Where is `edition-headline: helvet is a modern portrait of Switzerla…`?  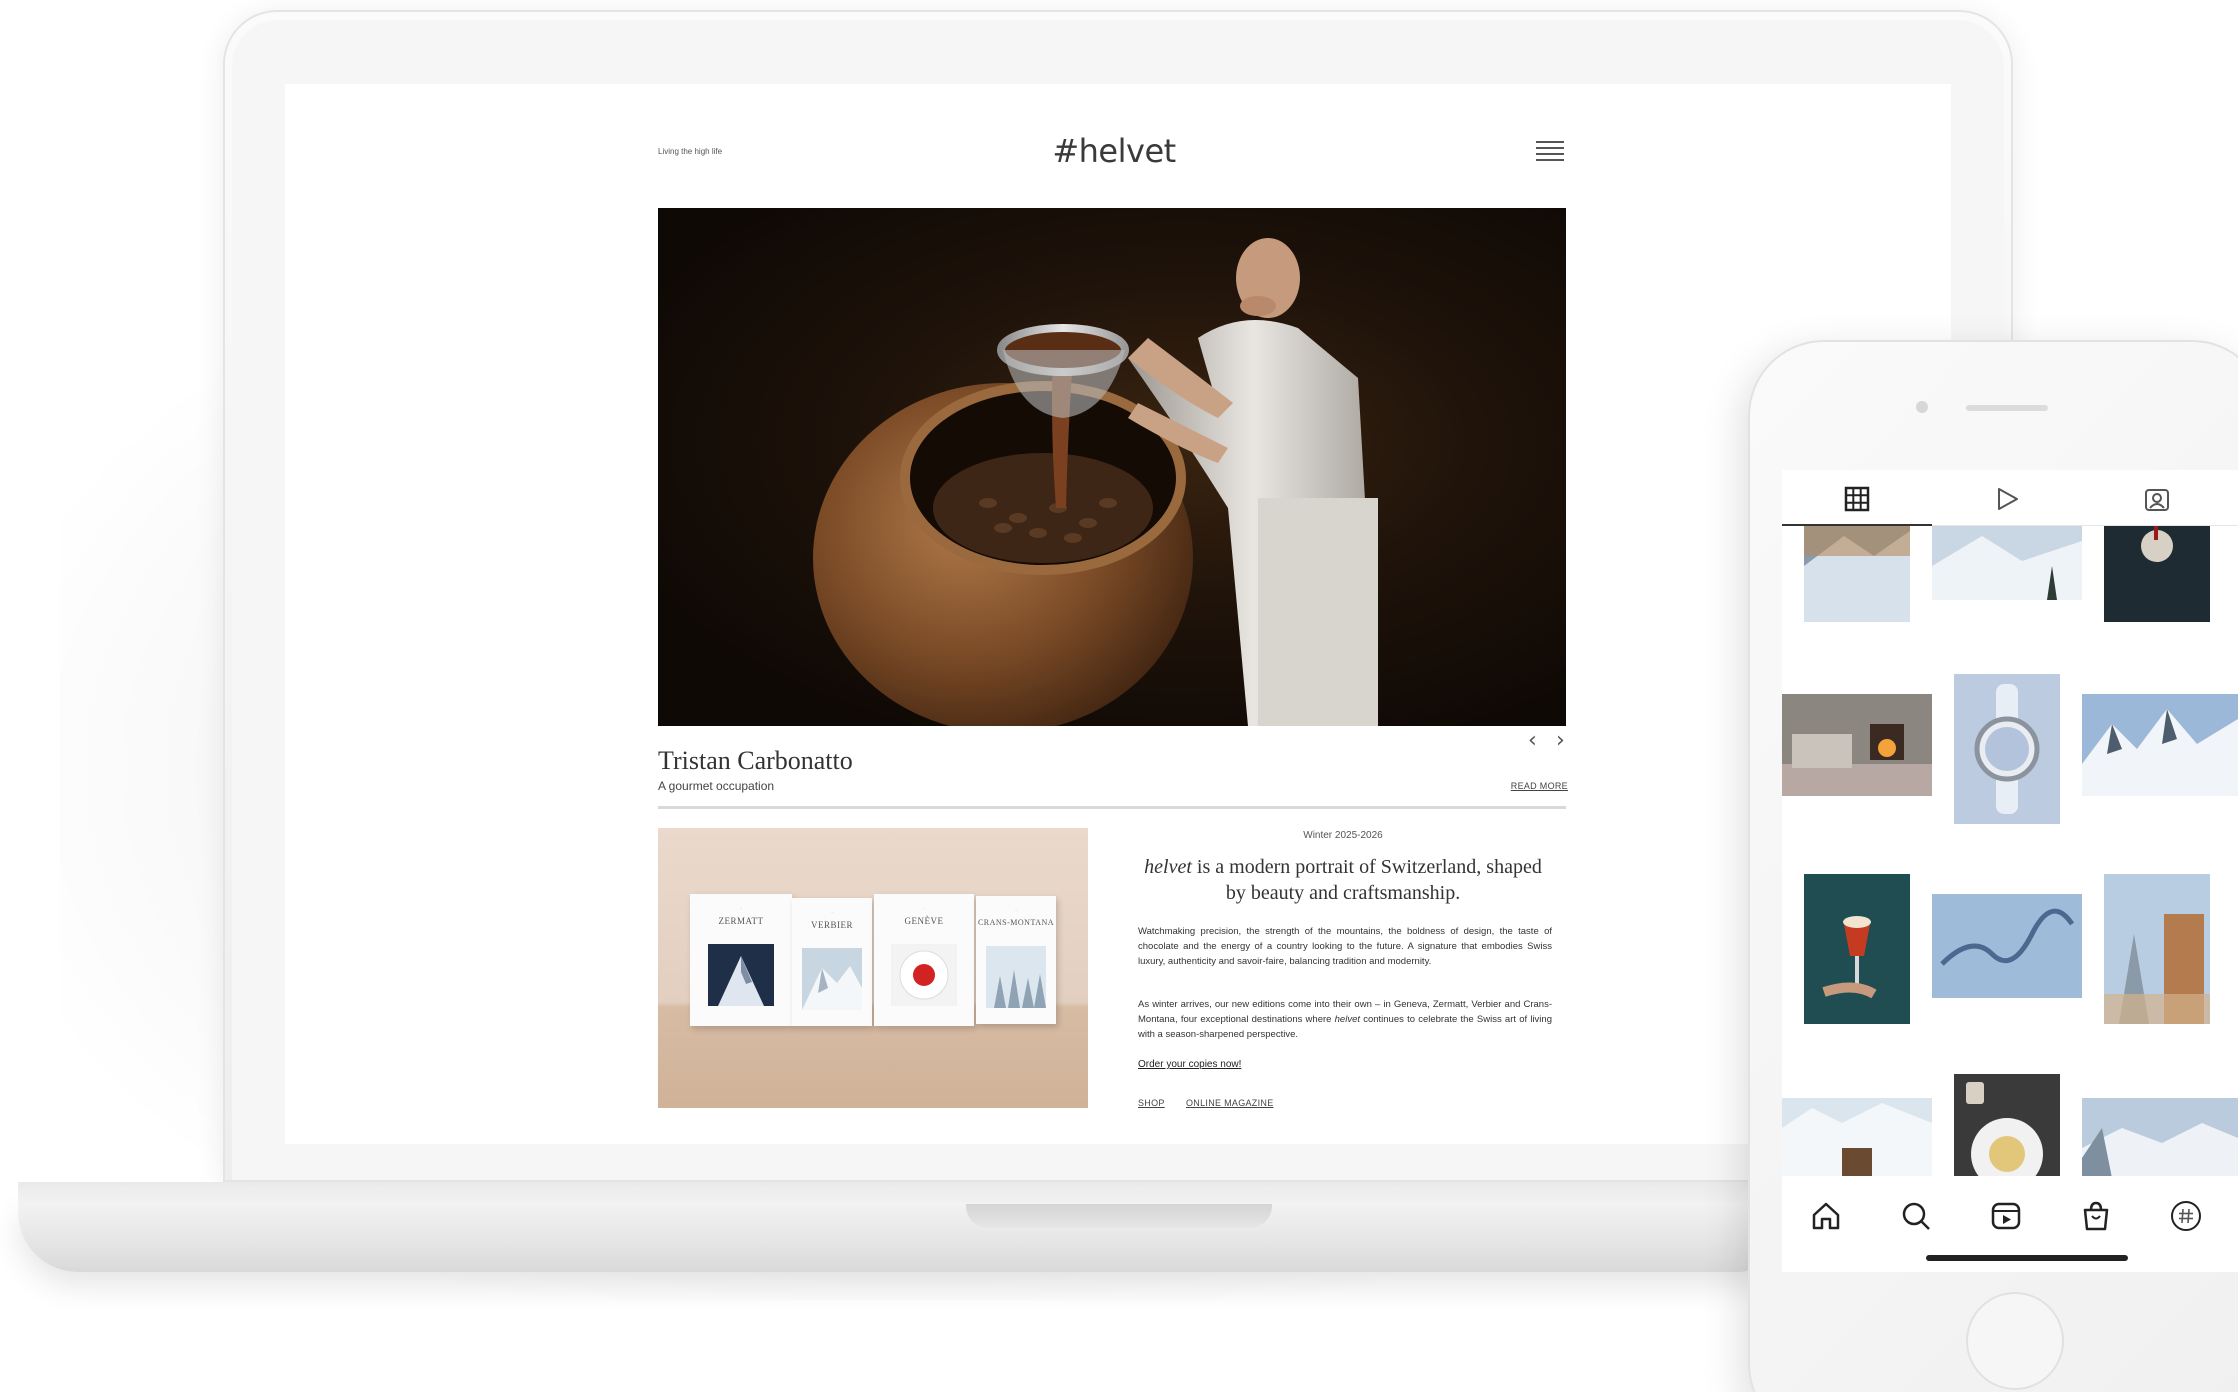
edition-headline: helvet is a modern portrait of Switzerla… is located at coordinates (1343, 880).